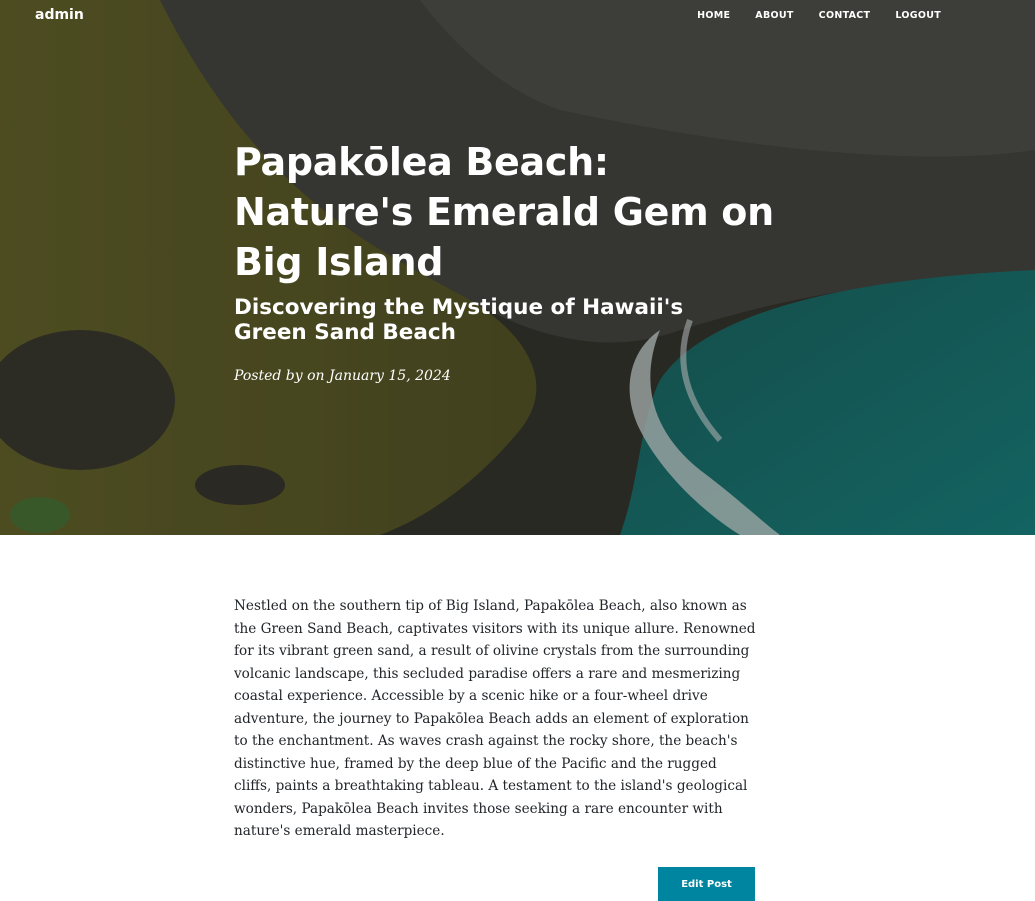  I want to click on brand-link: admin, so click(59, 15).